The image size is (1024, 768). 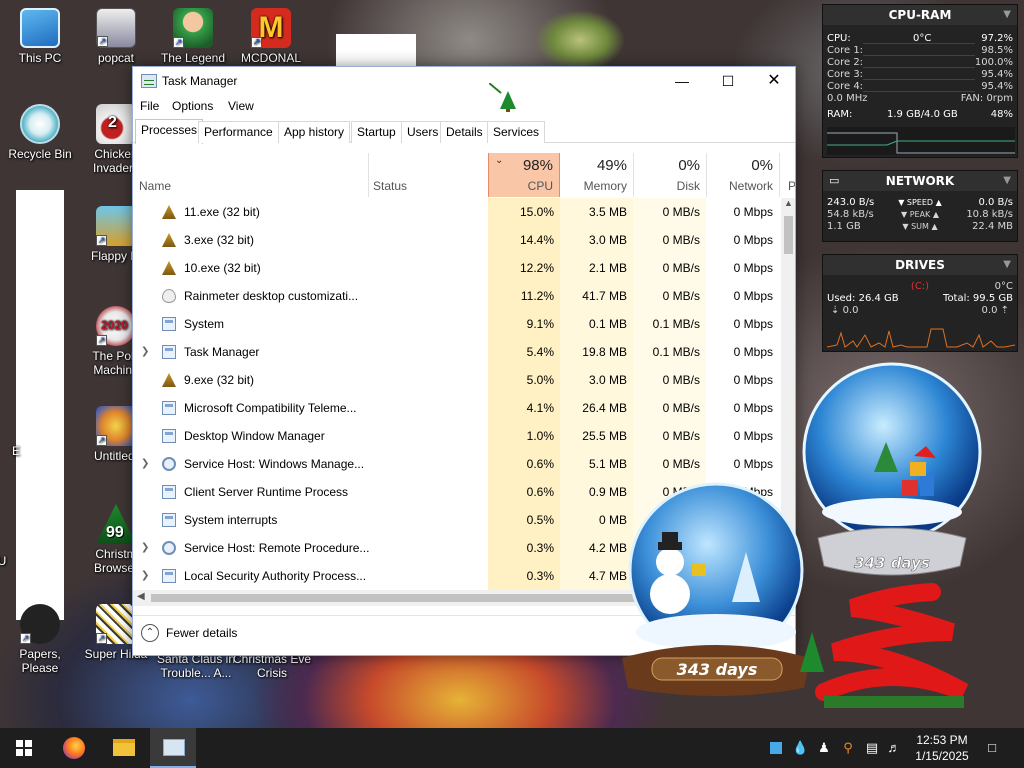 What do you see at coordinates (116, 326) in the screenshot?
I see `political-machine-icon: 2020 ↗` at bounding box center [116, 326].